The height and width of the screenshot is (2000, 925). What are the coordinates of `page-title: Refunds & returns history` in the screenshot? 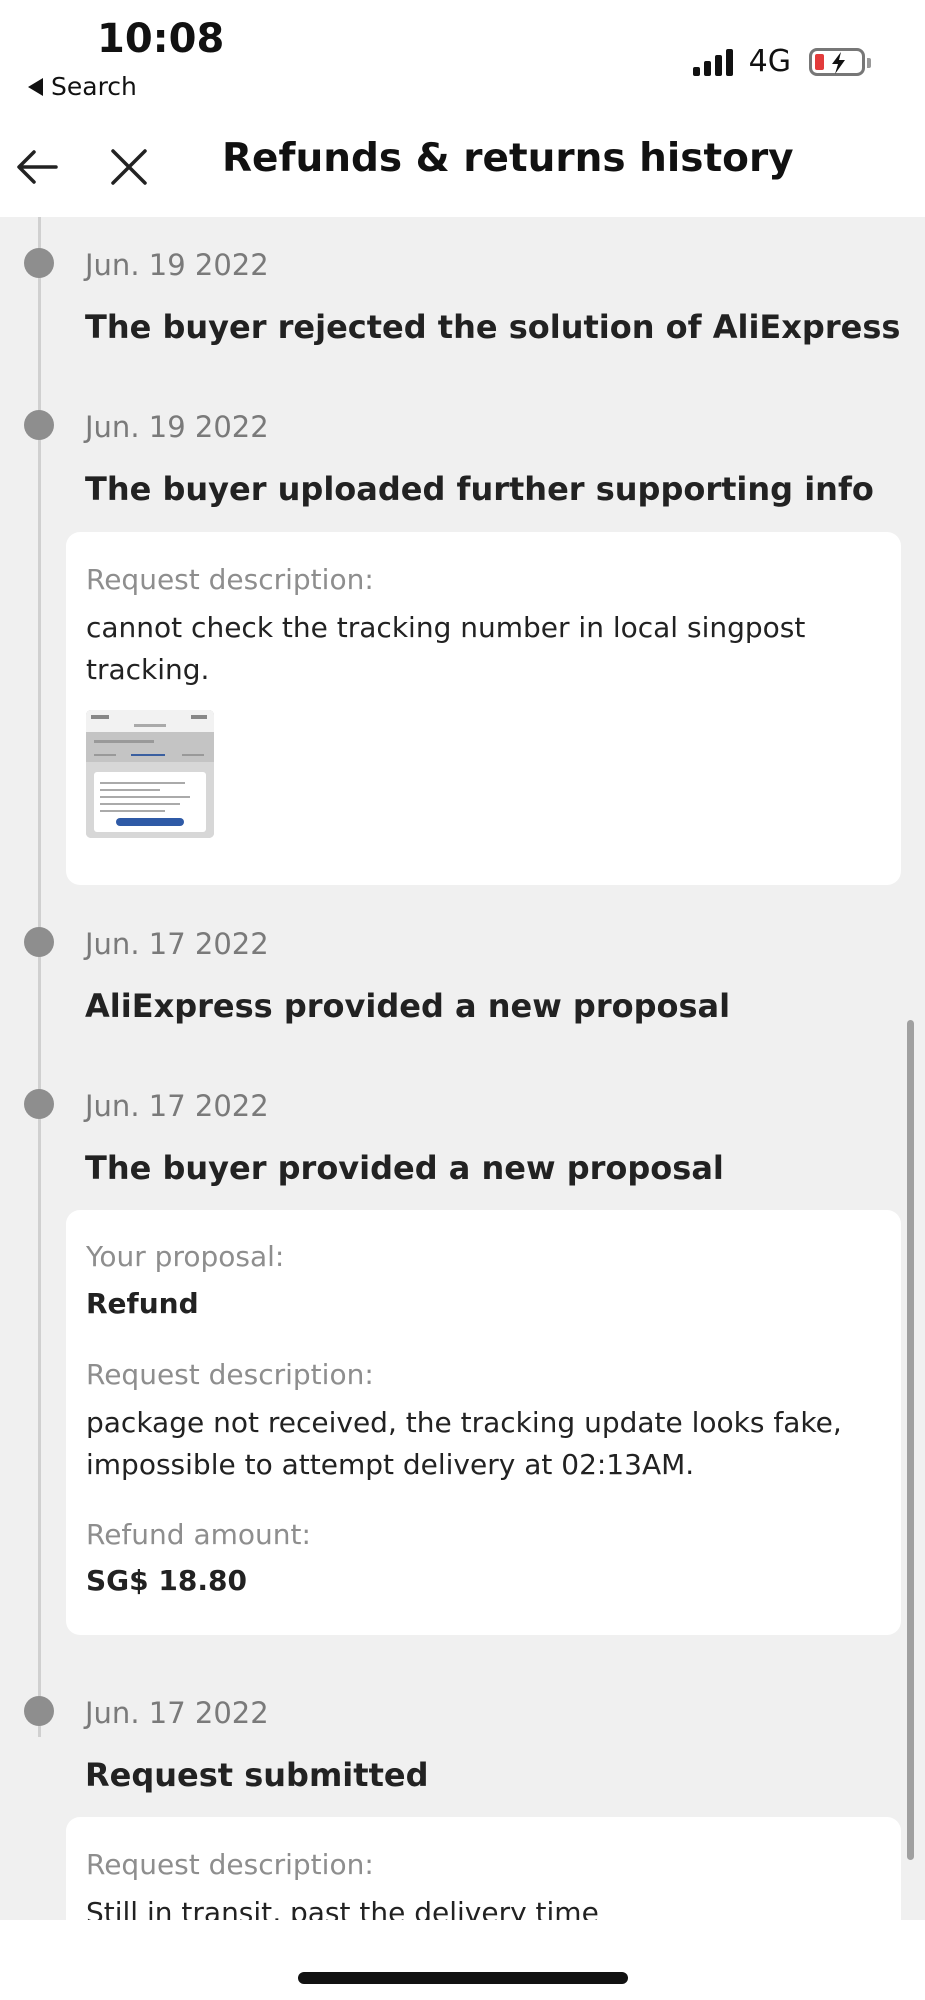 It's located at (508, 158).